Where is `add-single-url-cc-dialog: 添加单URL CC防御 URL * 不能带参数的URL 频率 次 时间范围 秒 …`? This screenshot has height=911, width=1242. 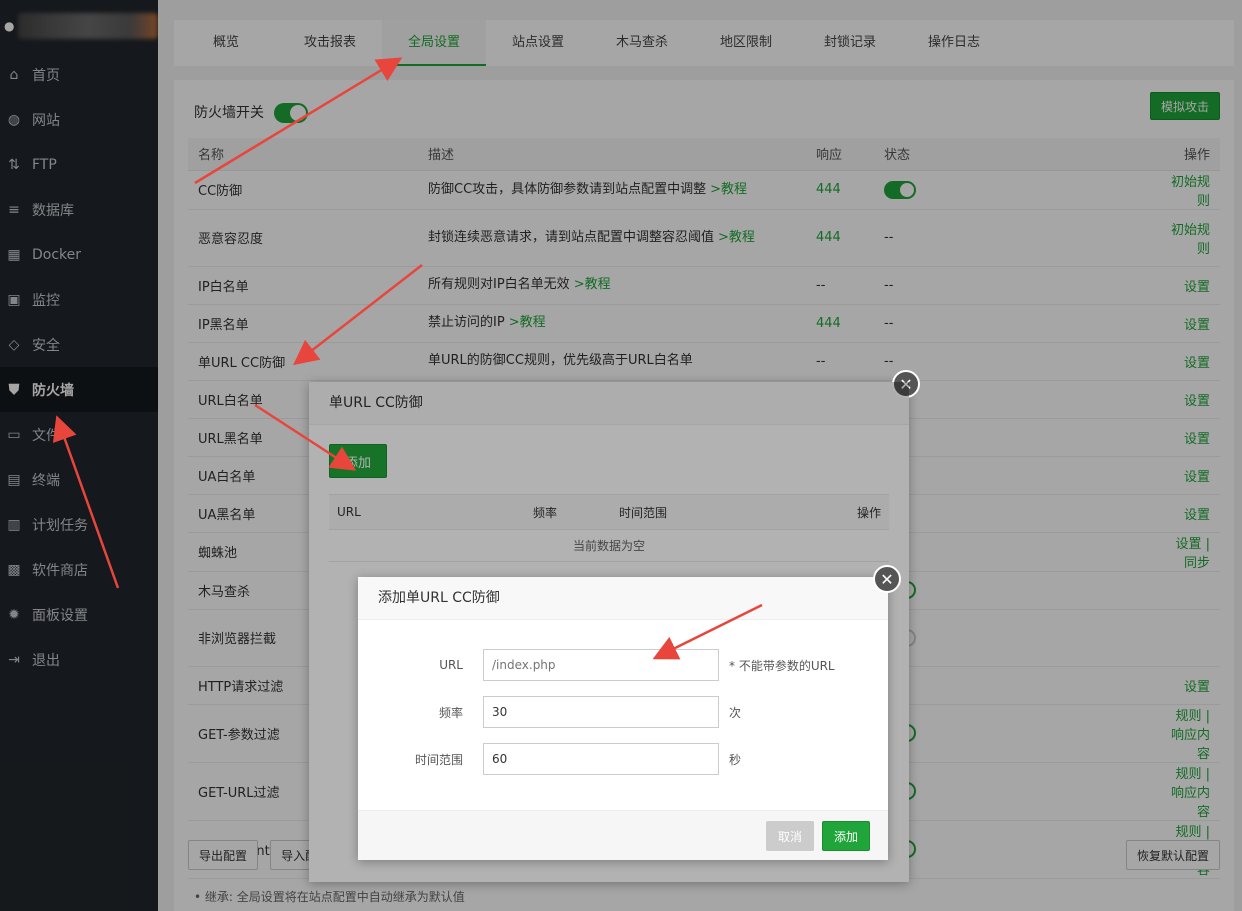
add-single-url-cc-dialog: 添加单URL CC防御 URL * 不能带参数的URL 频率 次 时间范围 秒 … is located at coordinates (623, 718).